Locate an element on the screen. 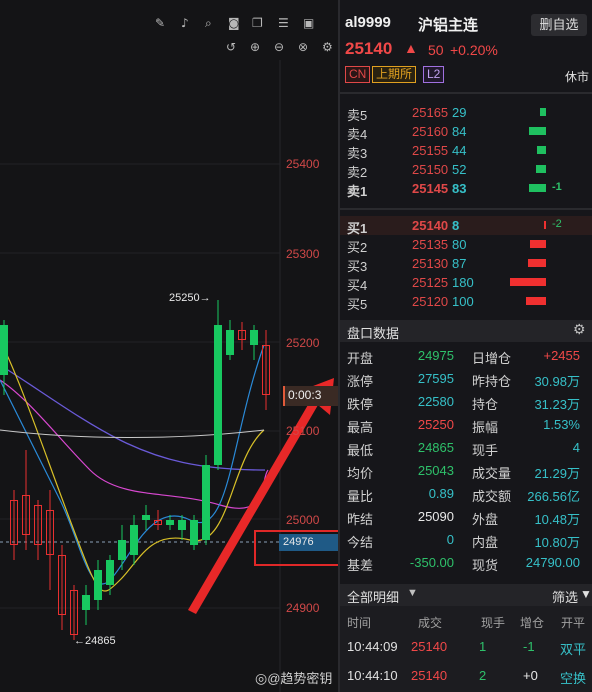  stat-value: 0 is located at coordinates (450, 539).